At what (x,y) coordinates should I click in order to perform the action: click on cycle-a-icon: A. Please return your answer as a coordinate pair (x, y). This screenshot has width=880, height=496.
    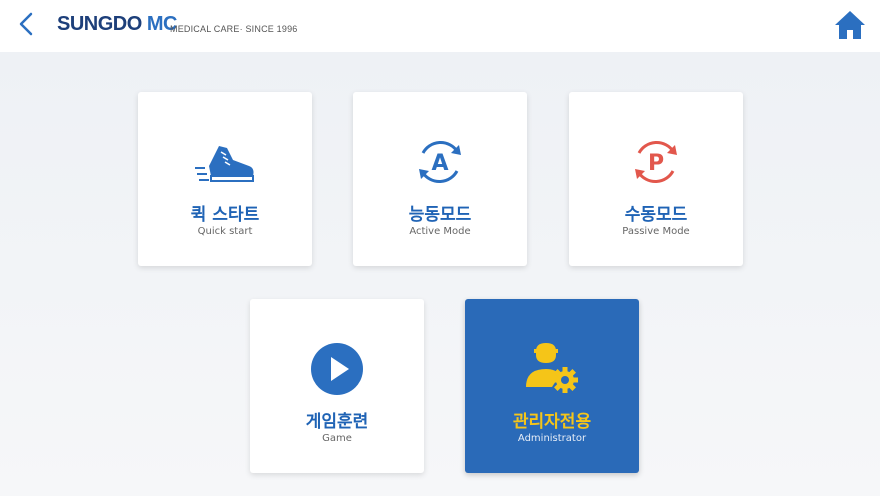
    Looking at the image, I should click on (440, 162).